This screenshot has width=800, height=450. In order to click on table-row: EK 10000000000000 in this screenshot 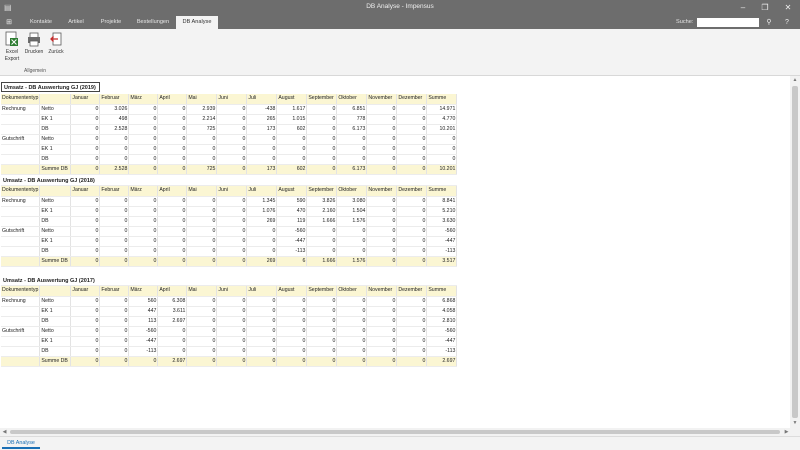, I will do `click(229, 149)`.